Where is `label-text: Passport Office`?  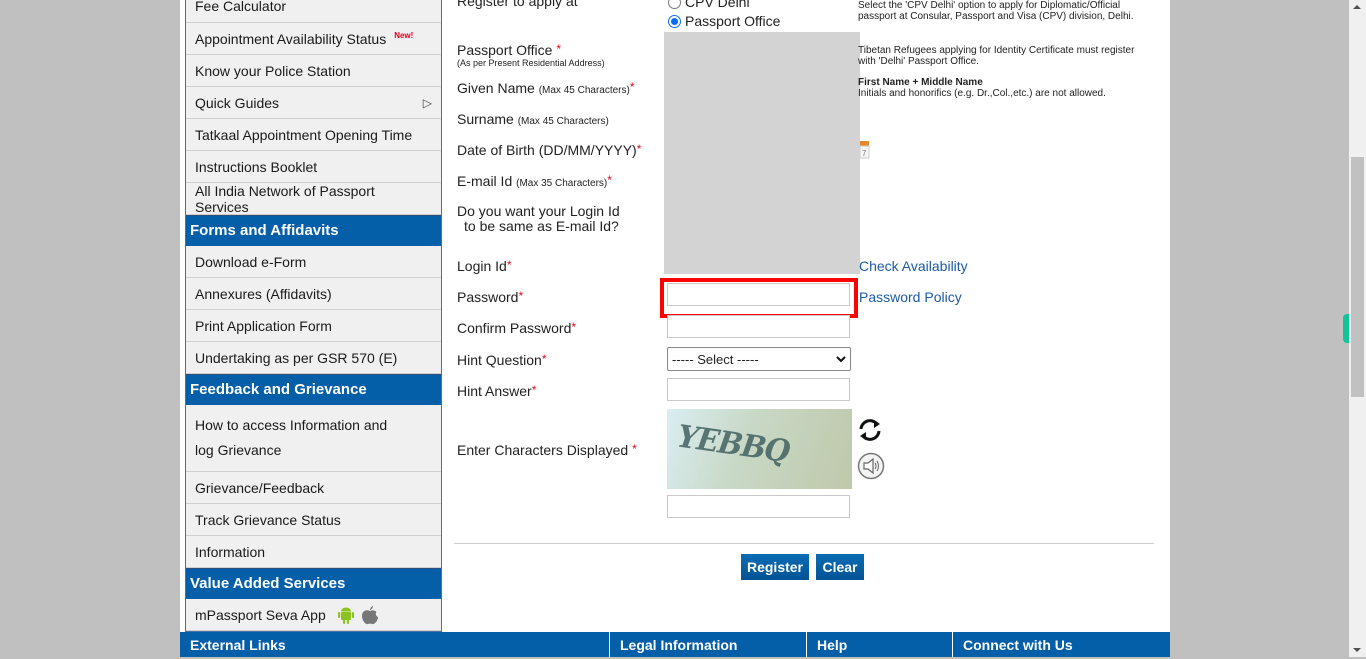
label-text: Passport Office is located at coordinates (505, 50).